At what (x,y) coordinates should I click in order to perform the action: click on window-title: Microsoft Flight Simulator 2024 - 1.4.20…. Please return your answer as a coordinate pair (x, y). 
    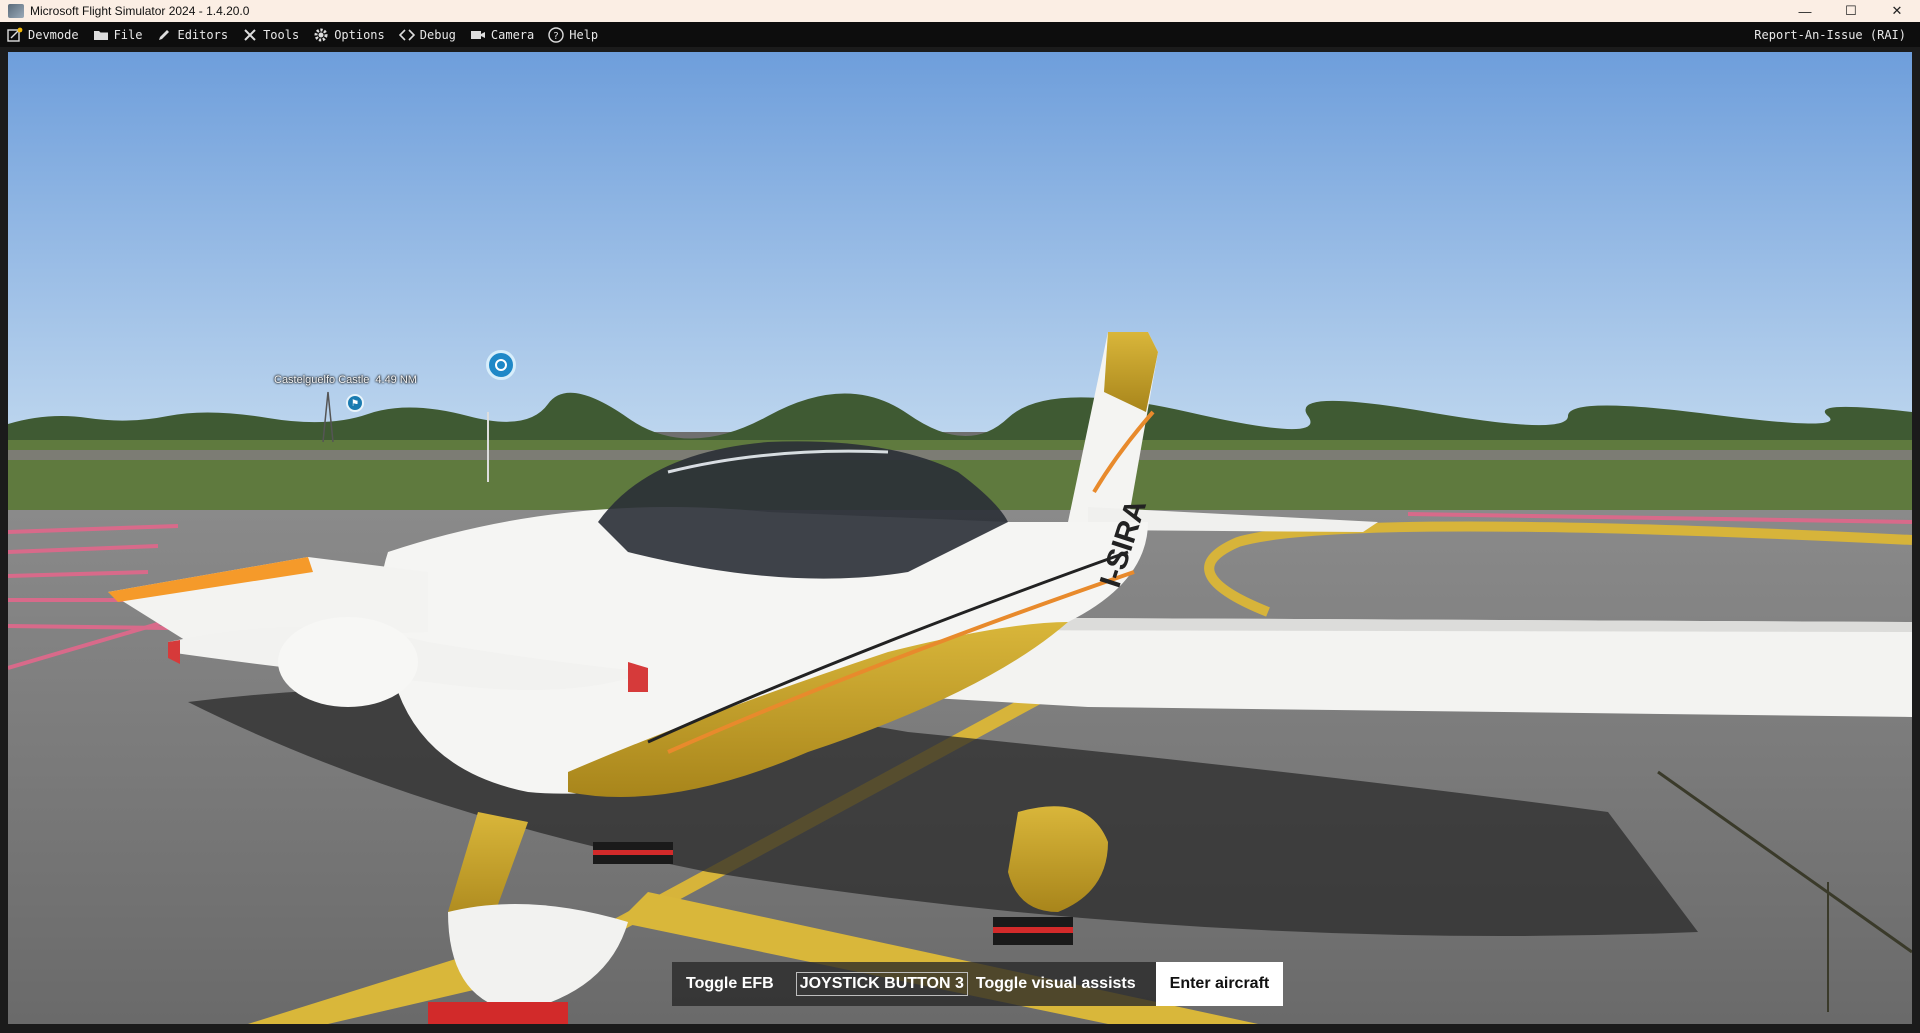
    Looking at the image, I should click on (140, 11).